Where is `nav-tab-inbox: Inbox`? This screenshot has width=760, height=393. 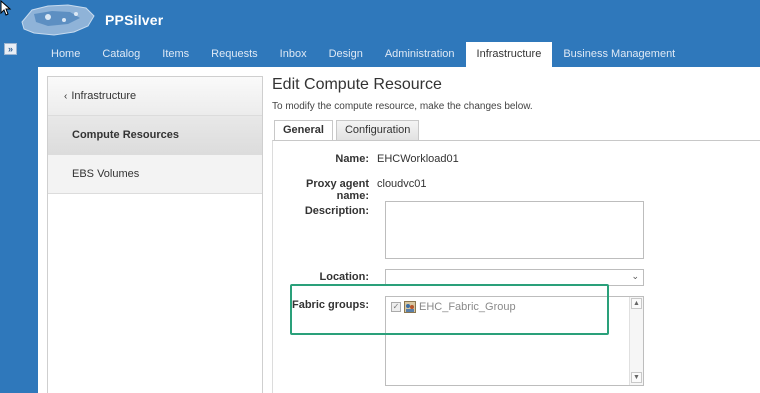 nav-tab-inbox: Inbox is located at coordinates (293, 54).